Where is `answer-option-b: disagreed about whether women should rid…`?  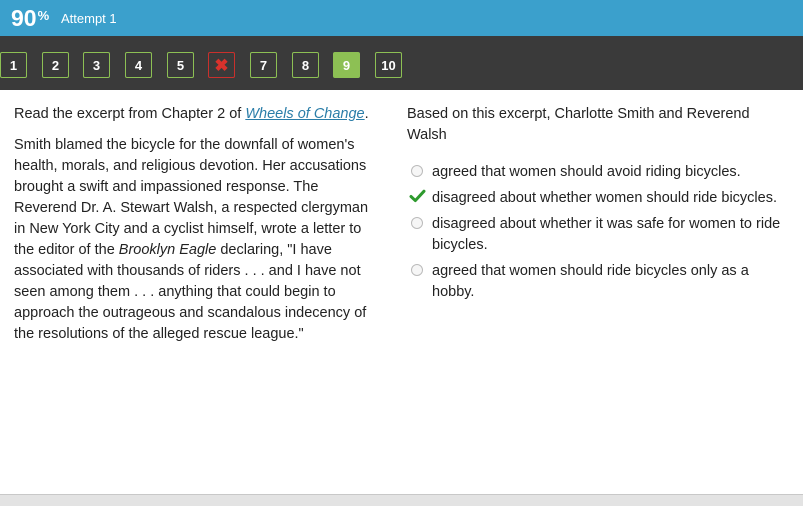 answer-option-b: disagreed about whether women should rid… is located at coordinates (597, 198).